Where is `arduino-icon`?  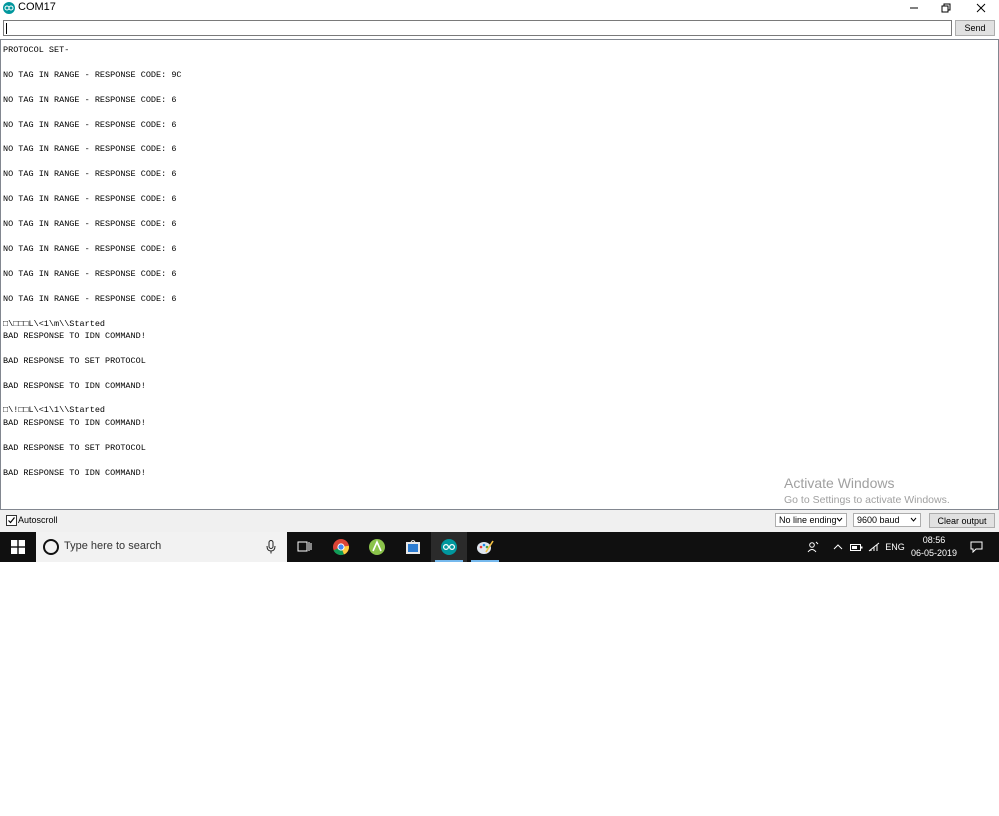 arduino-icon is located at coordinates (9, 8).